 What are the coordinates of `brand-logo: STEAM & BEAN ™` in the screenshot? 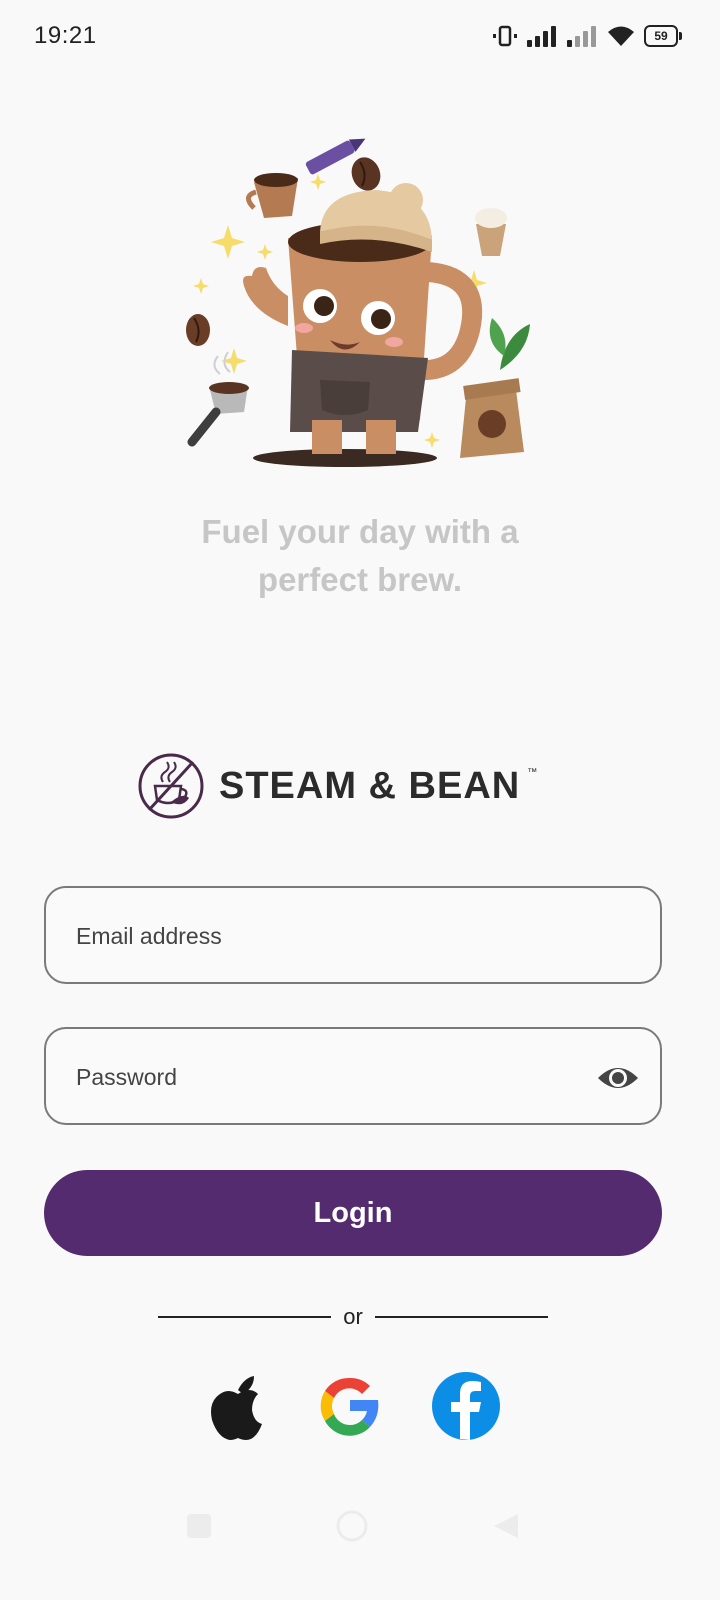 It's located at (337, 786).